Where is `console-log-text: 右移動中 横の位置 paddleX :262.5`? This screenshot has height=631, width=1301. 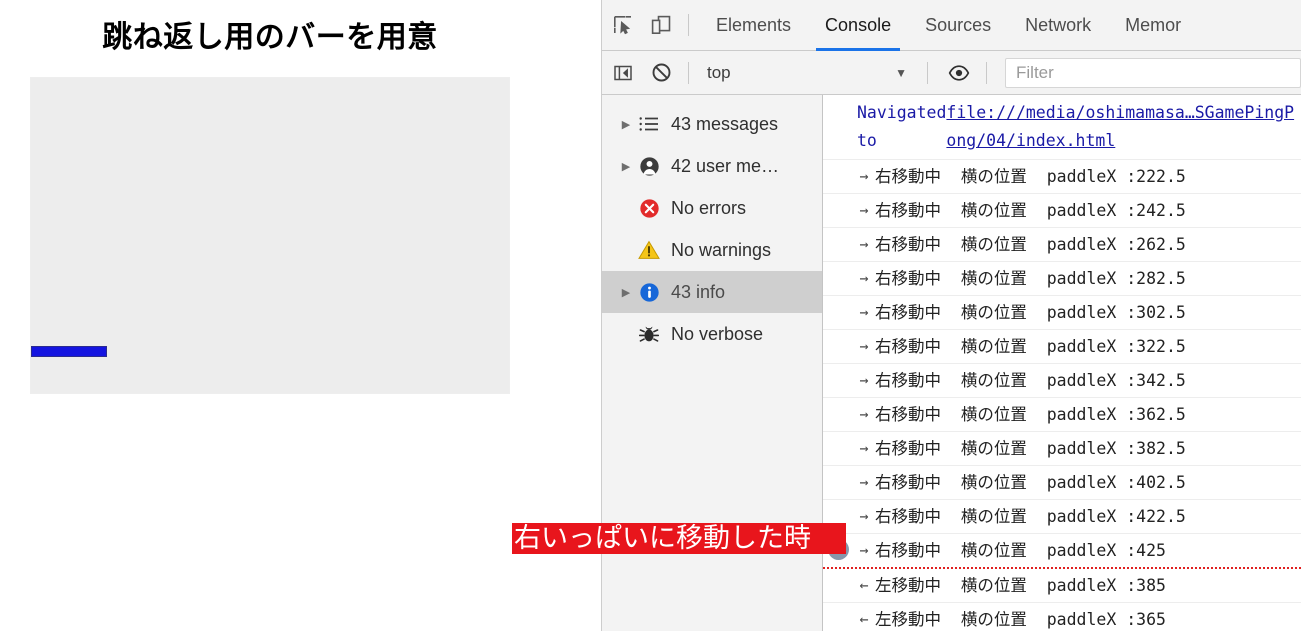 console-log-text: 右移動中 横の位置 paddleX :262.5 is located at coordinates (1030, 244).